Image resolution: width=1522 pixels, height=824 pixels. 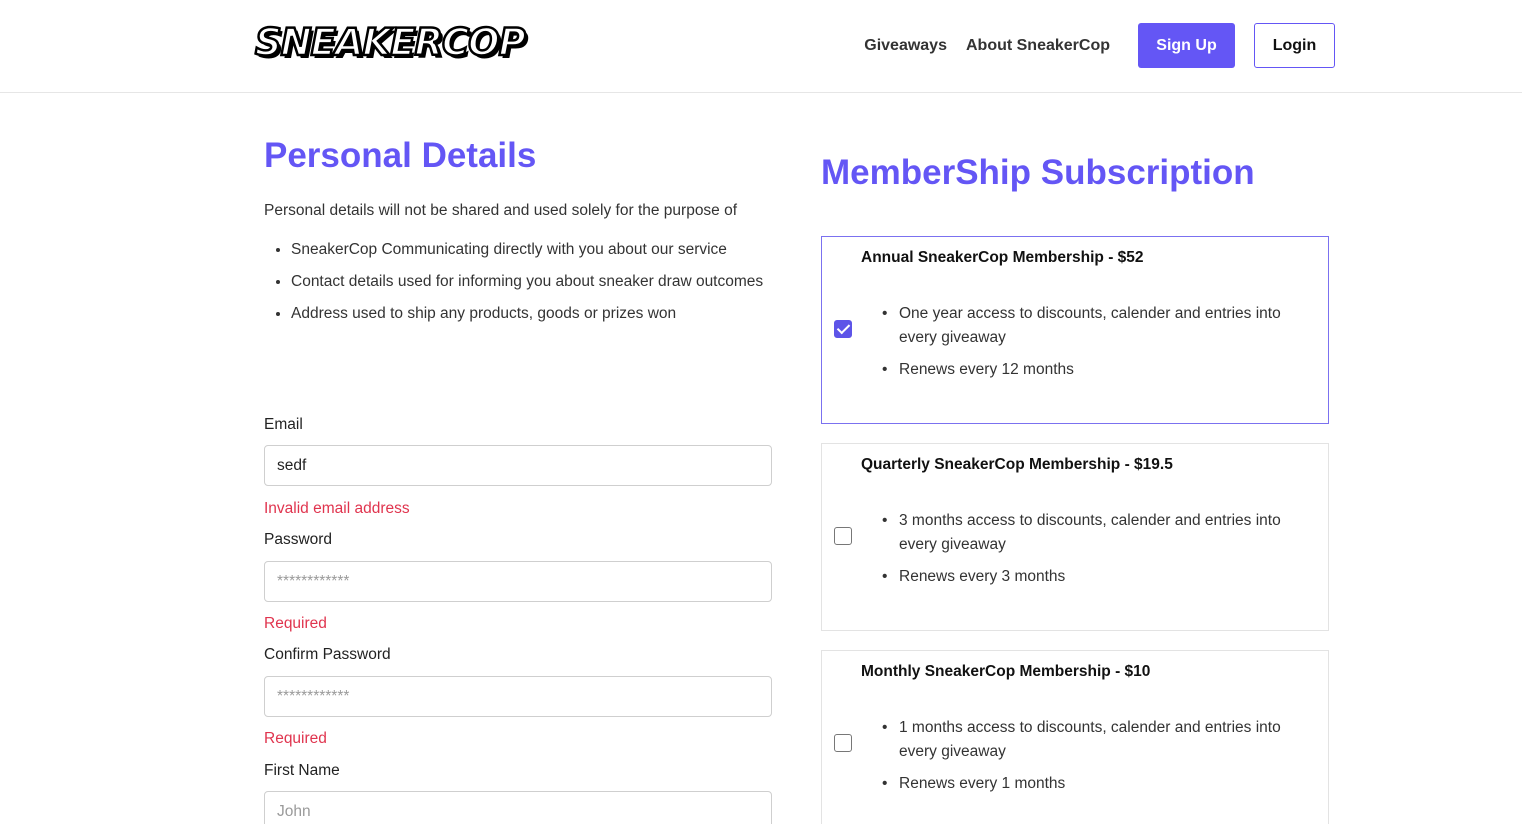 I want to click on plan-title: Monthly SneakerCop Membership - $10, so click(x=1006, y=671).